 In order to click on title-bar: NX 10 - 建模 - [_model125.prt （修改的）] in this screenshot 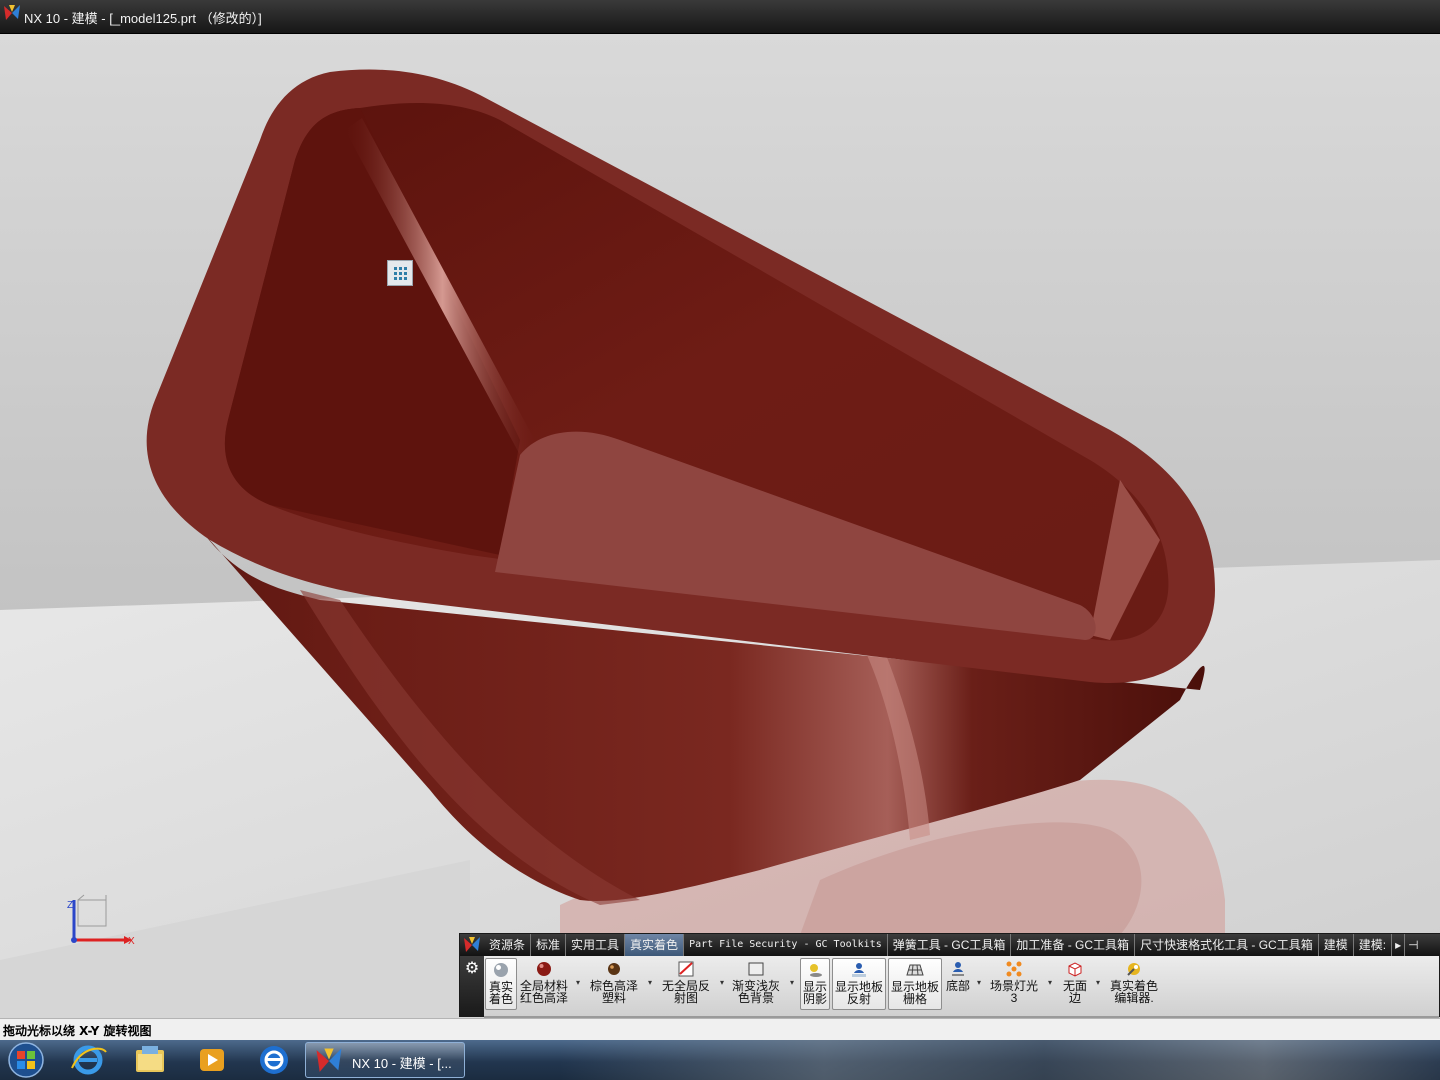, I will do `click(720, 17)`.